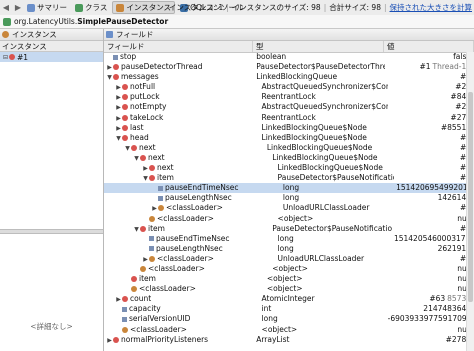 This screenshot has width=474, height=351. What do you see at coordinates (185, 218) in the screenshot?
I see `field-name: <classLoader>` at bounding box center [185, 218].